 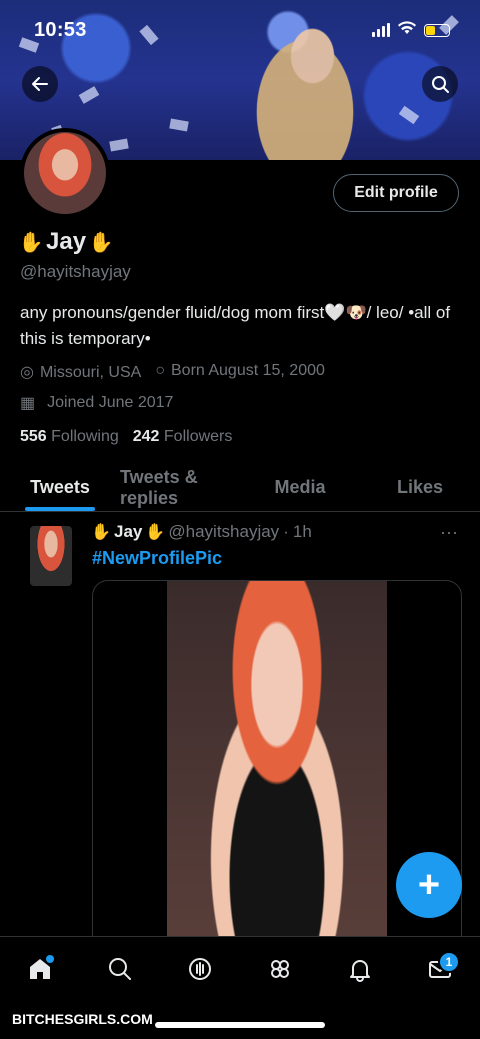 I want to click on display-name-row: ✋ Jay ✋, so click(x=66, y=242).